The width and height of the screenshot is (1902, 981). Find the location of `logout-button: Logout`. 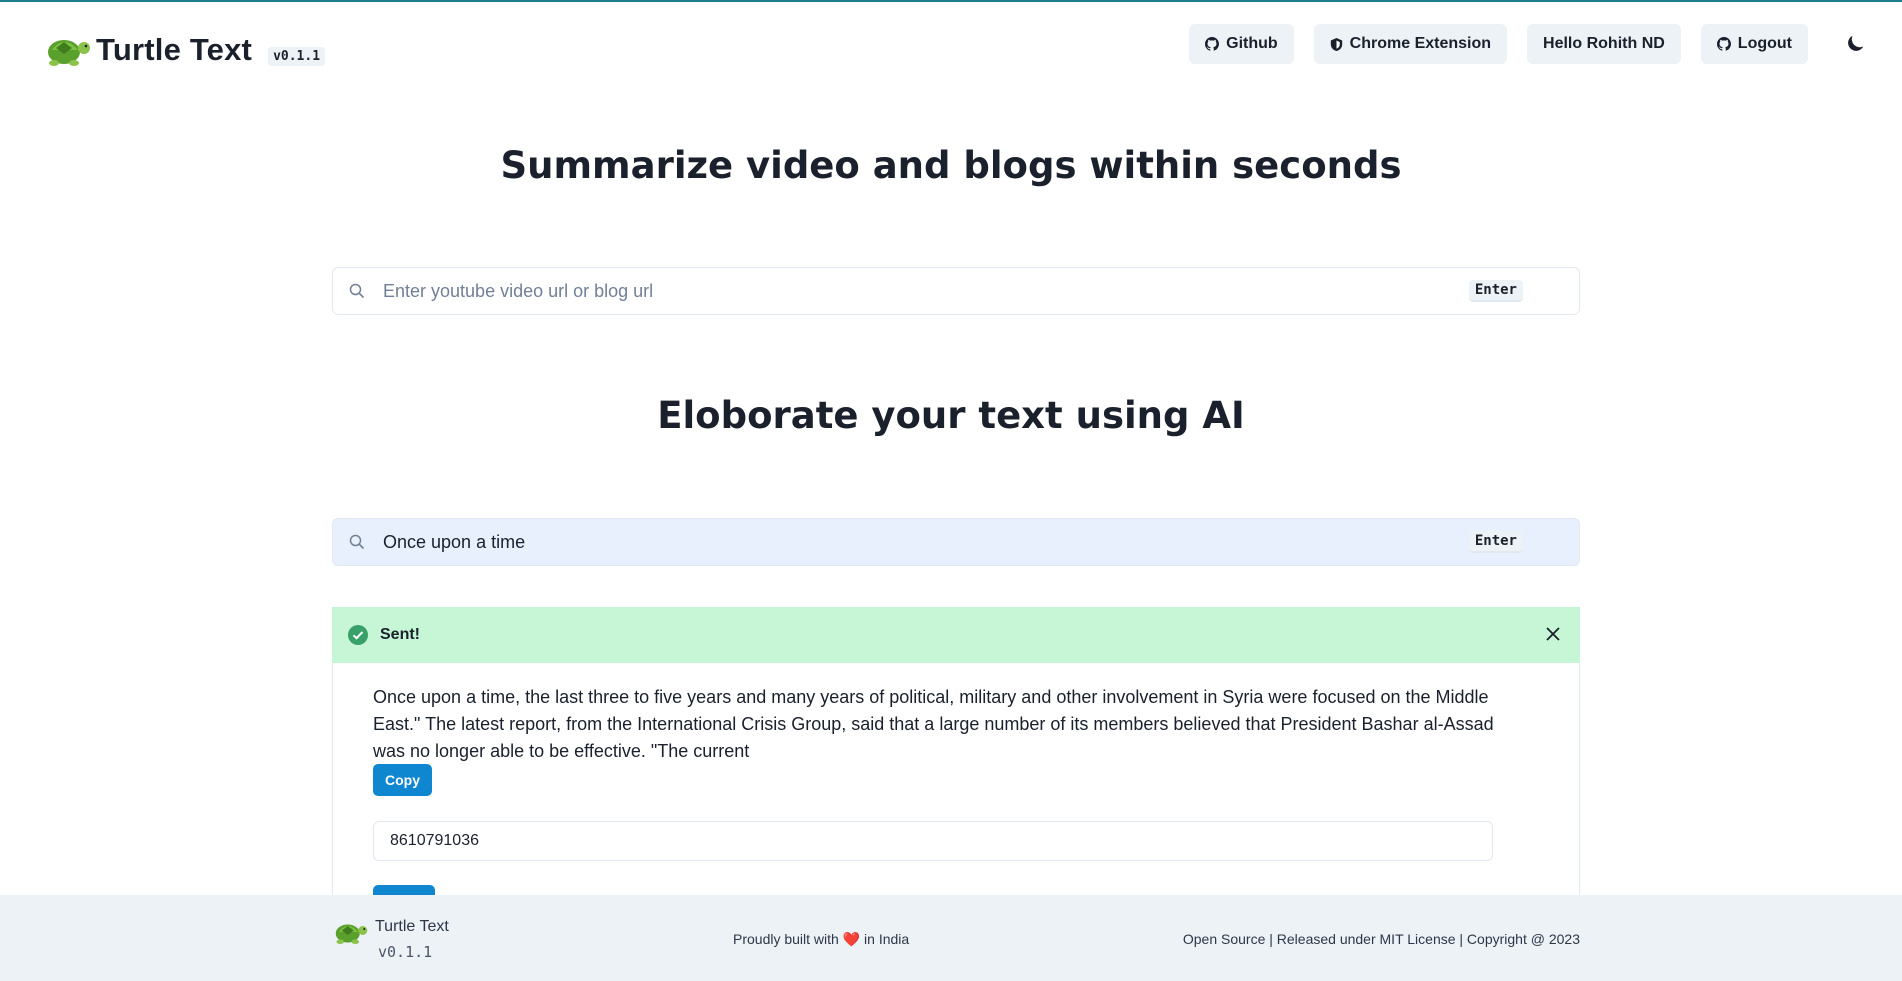

logout-button: Logout is located at coordinates (1754, 44).